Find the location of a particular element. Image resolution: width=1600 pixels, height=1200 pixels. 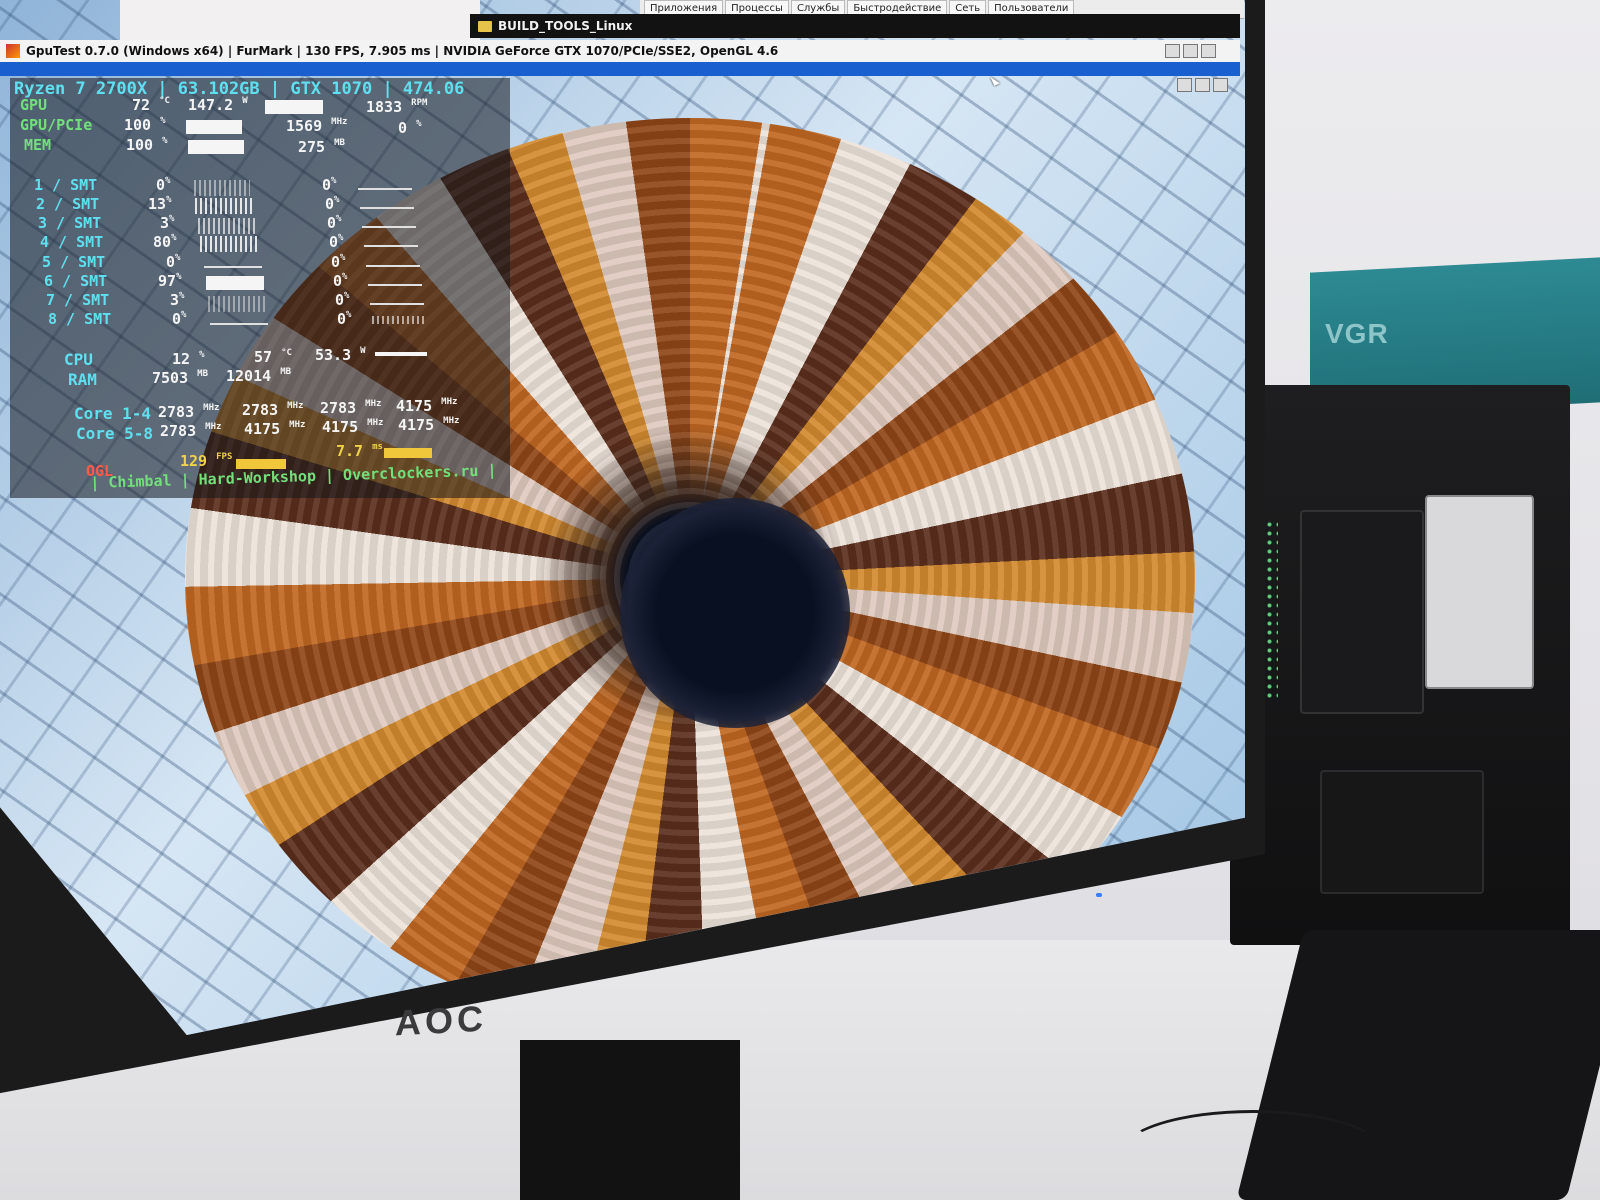

hud-thread-8-load: 0% is located at coordinates (179, 319).